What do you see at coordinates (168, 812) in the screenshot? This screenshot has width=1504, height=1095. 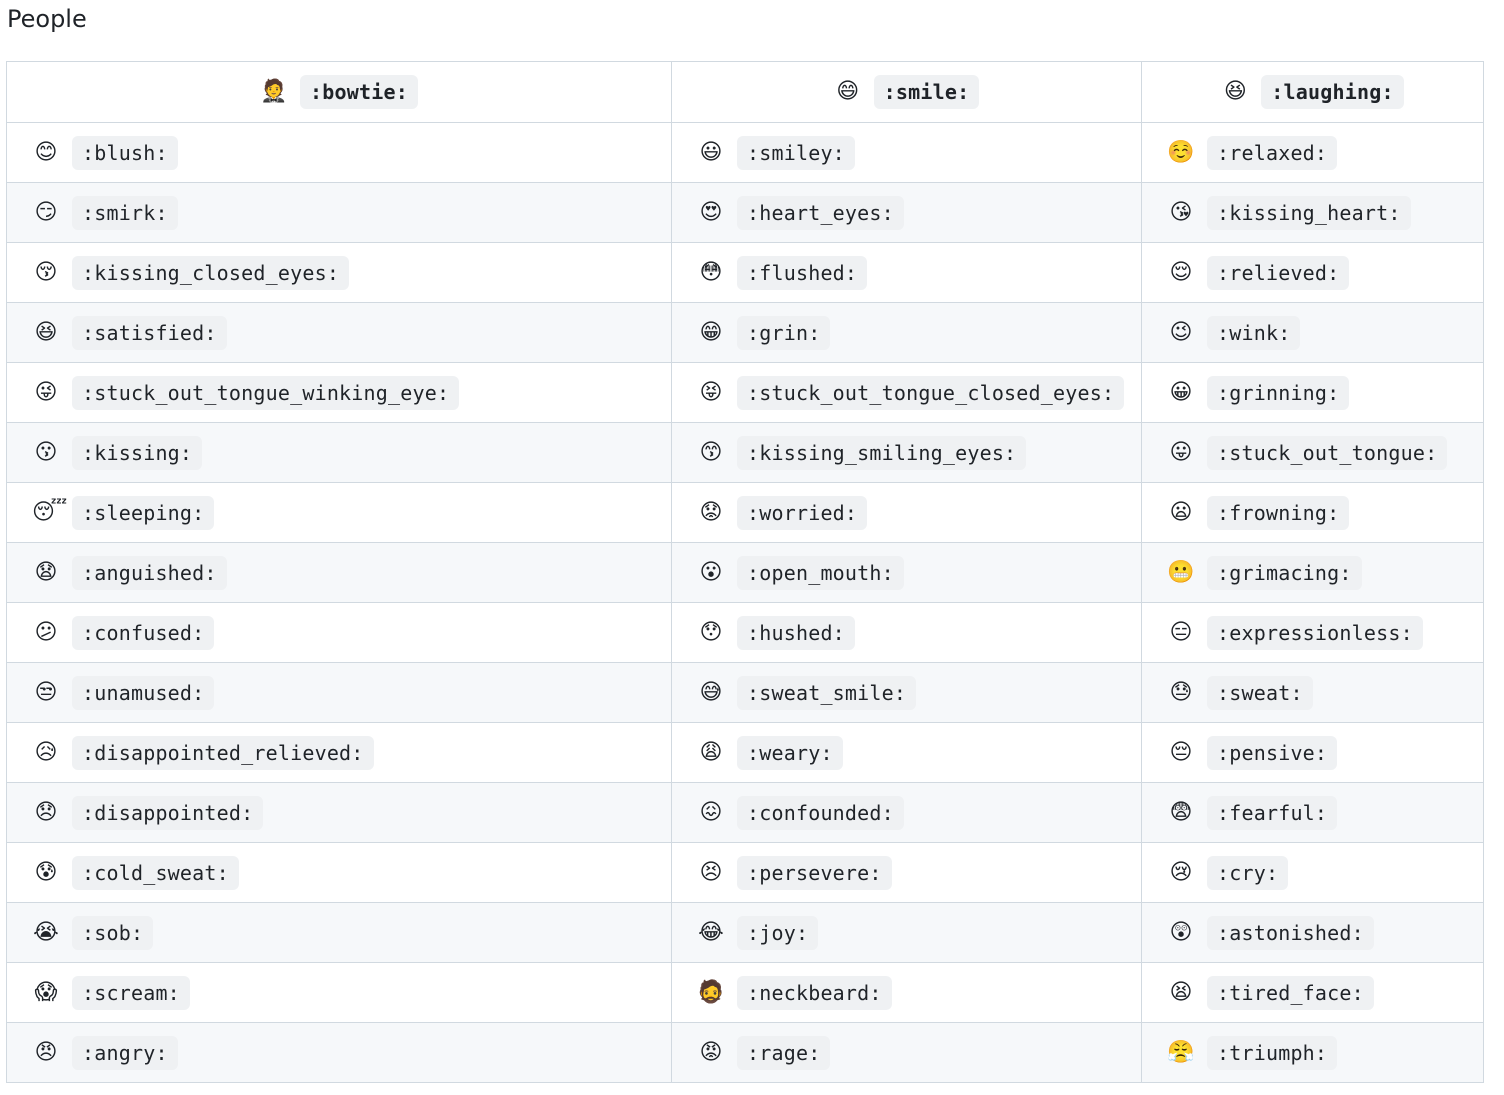 I see `emoji-code: :disappointed:` at bounding box center [168, 812].